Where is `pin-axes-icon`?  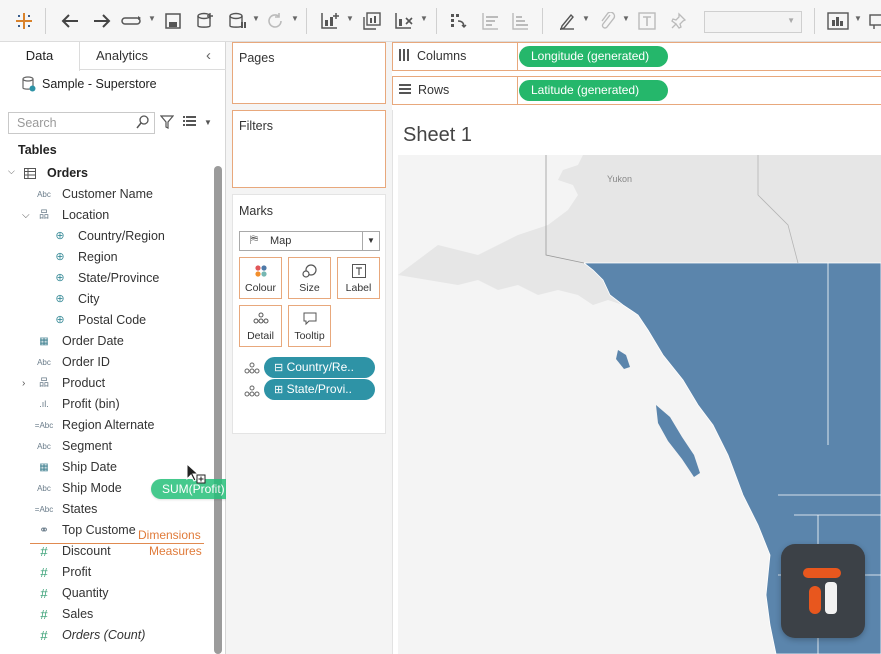 pin-axes-icon is located at coordinates (679, 21).